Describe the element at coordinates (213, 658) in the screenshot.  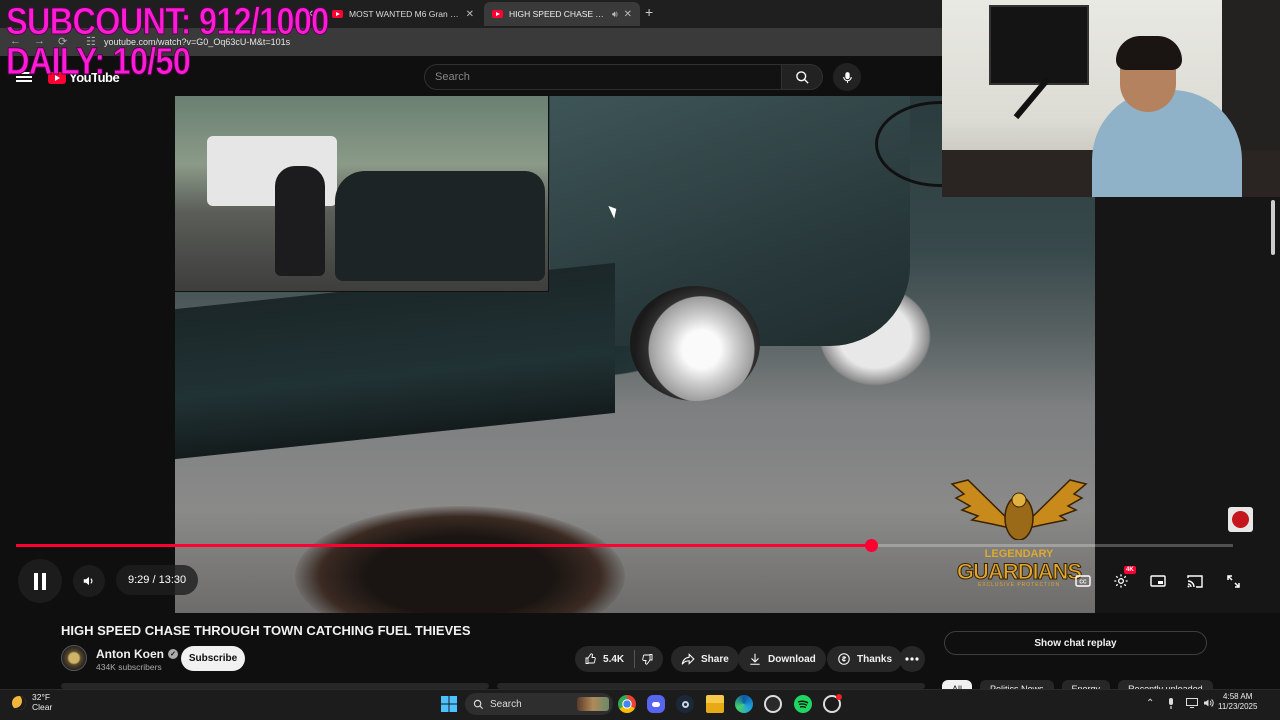
I see `subscribe-button: Subscribe` at that location.